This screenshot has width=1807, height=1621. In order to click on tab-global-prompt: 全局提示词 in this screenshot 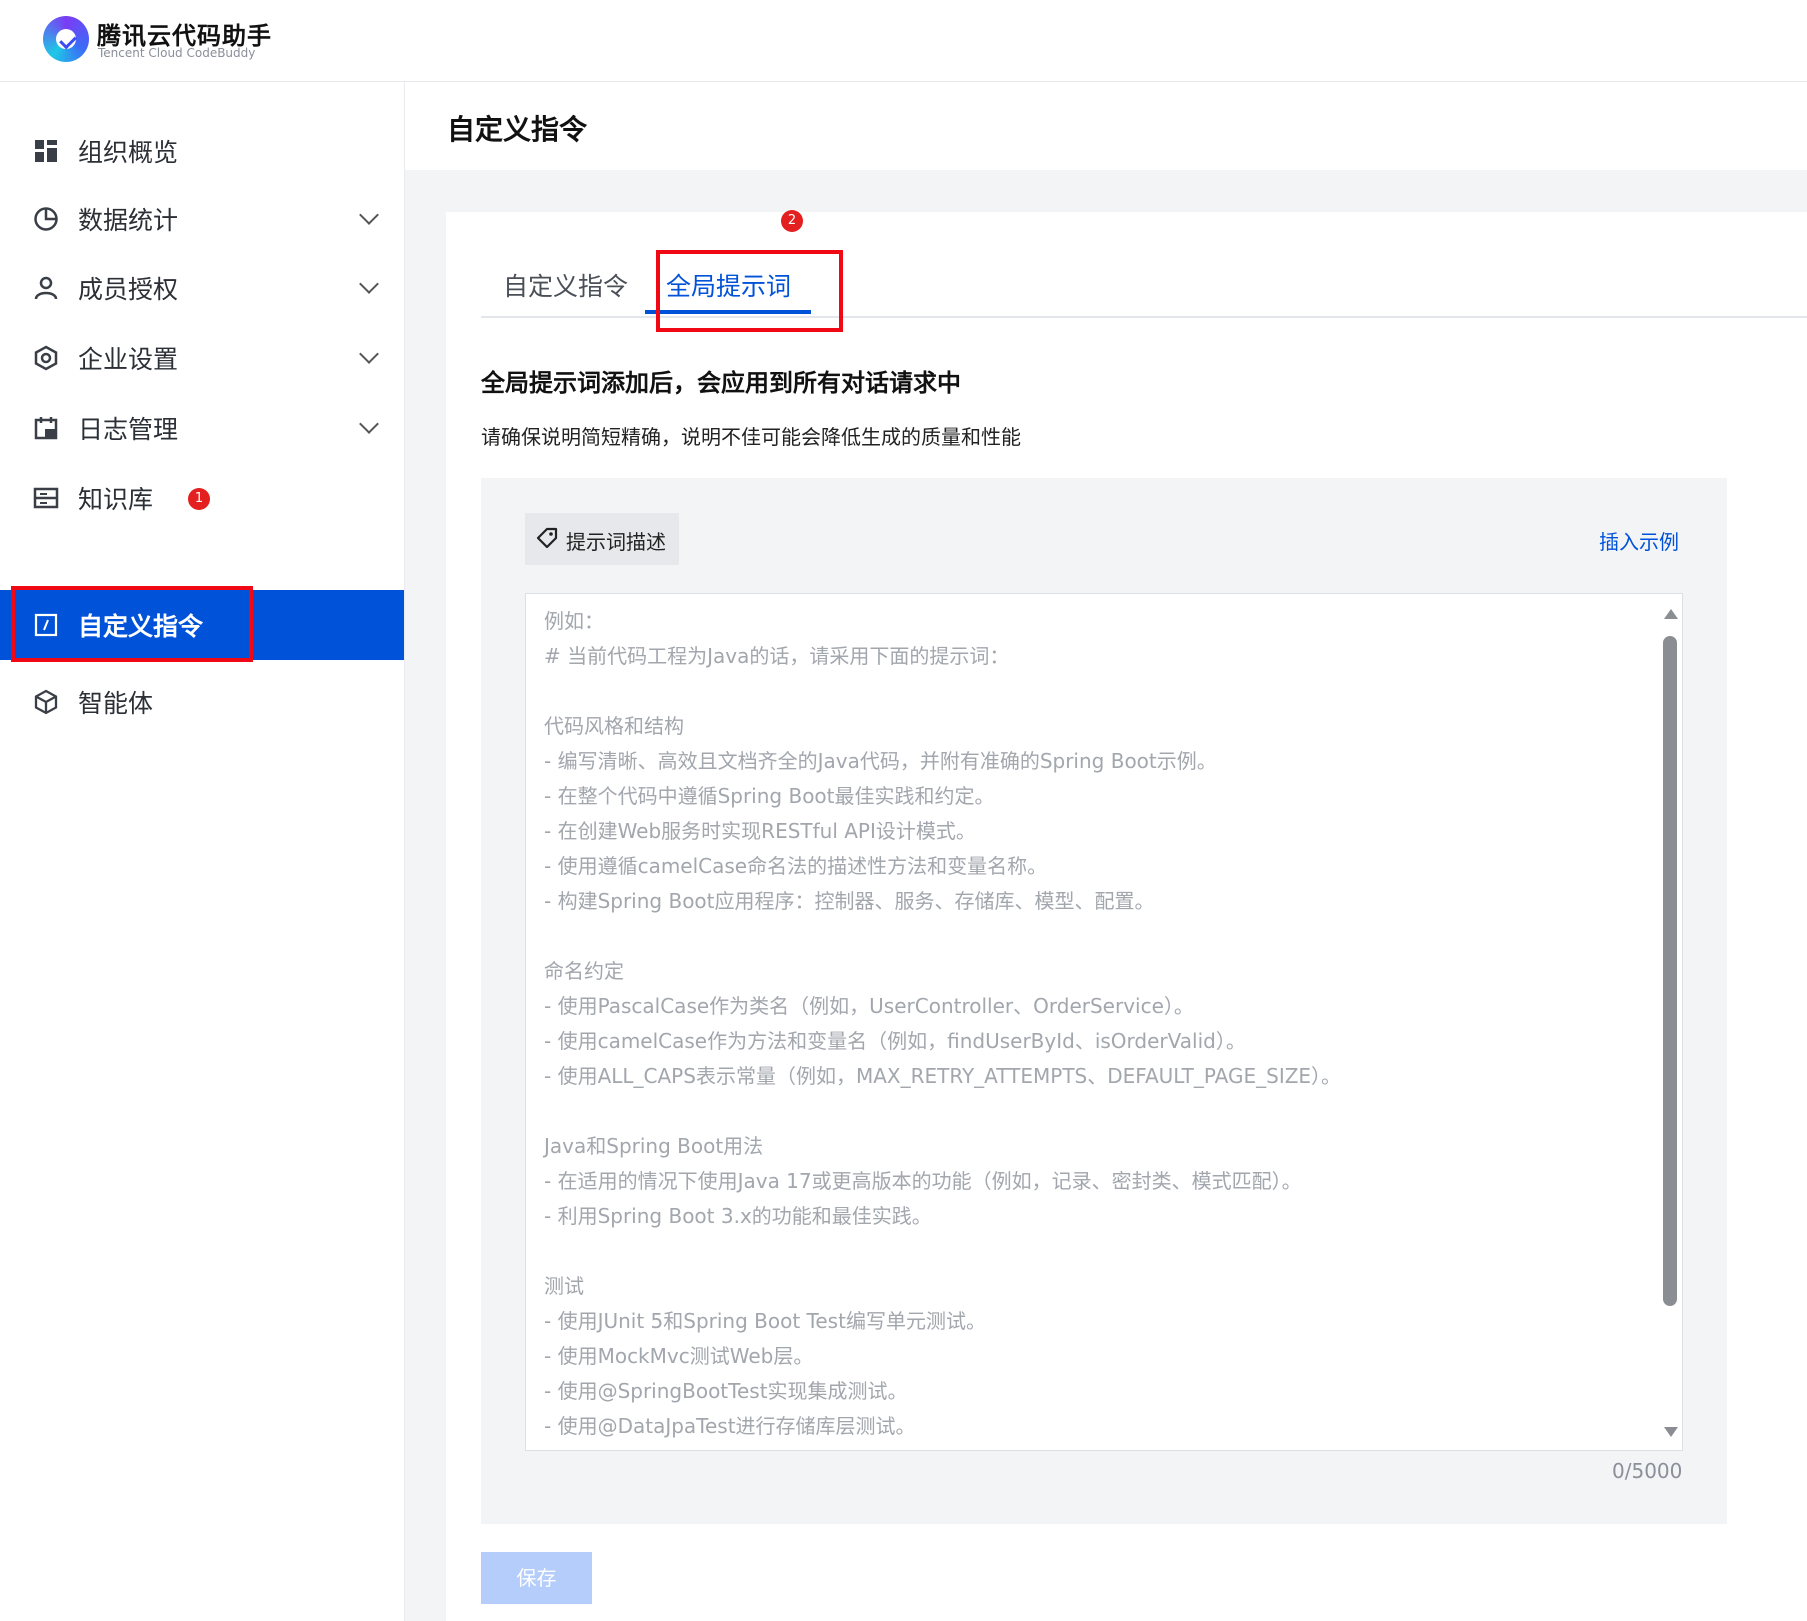, I will do `click(728, 285)`.